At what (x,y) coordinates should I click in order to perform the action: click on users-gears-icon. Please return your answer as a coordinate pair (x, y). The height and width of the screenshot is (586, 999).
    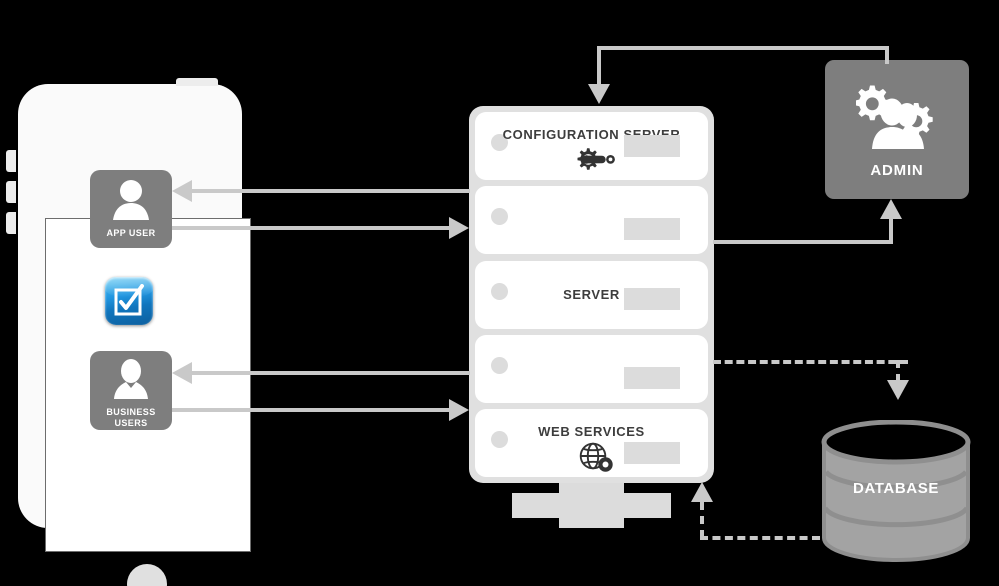
    Looking at the image, I should click on (896, 119).